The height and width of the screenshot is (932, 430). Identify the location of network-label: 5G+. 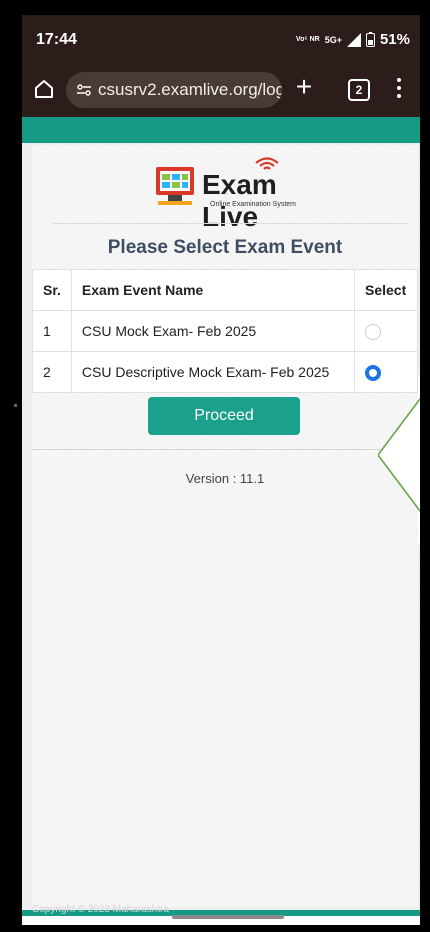
(333, 39).